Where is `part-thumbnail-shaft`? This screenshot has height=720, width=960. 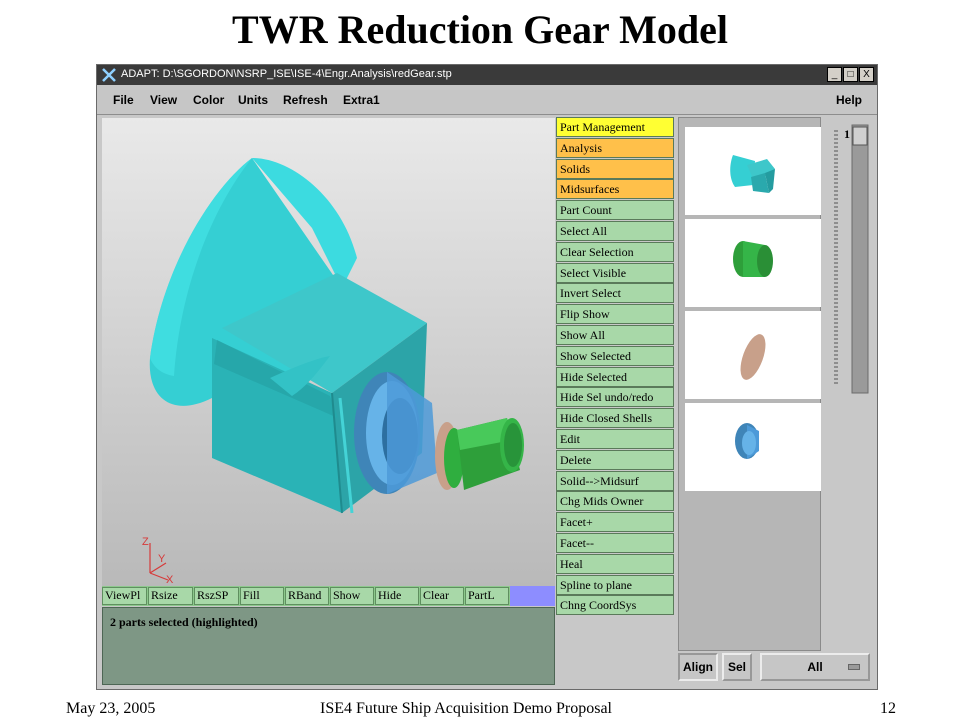 part-thumbnail-shaft is located at coordinates (753, 263).